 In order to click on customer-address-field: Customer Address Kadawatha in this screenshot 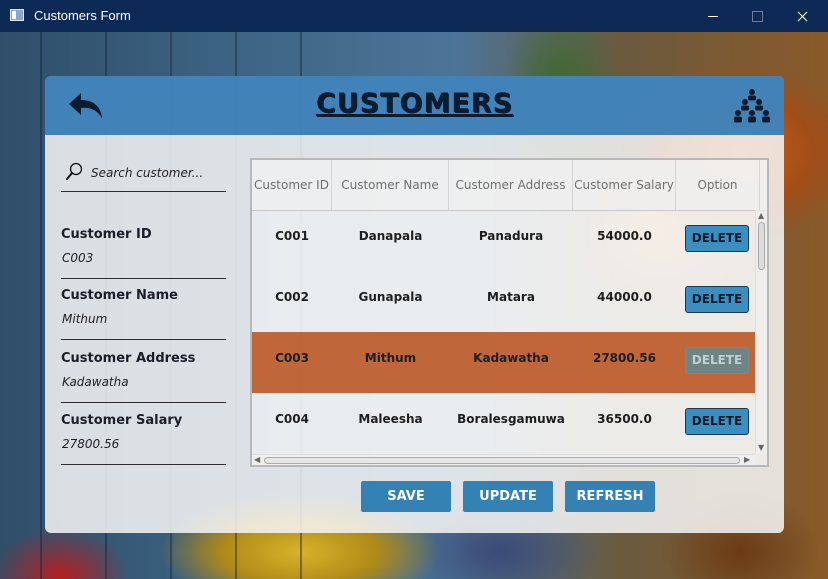, I will do `click(143, 377)`.